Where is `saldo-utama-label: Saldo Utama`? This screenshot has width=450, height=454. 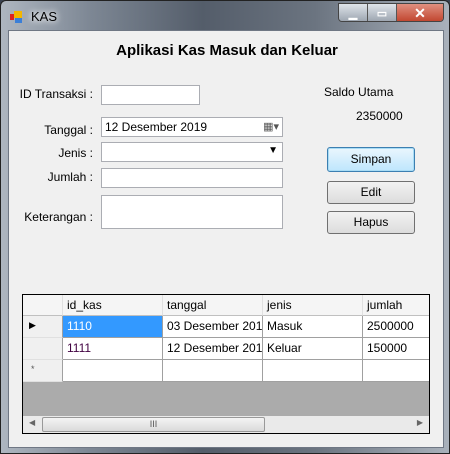 saldo-utama-label: Saldo Utama is located at coordinates (359, 92).